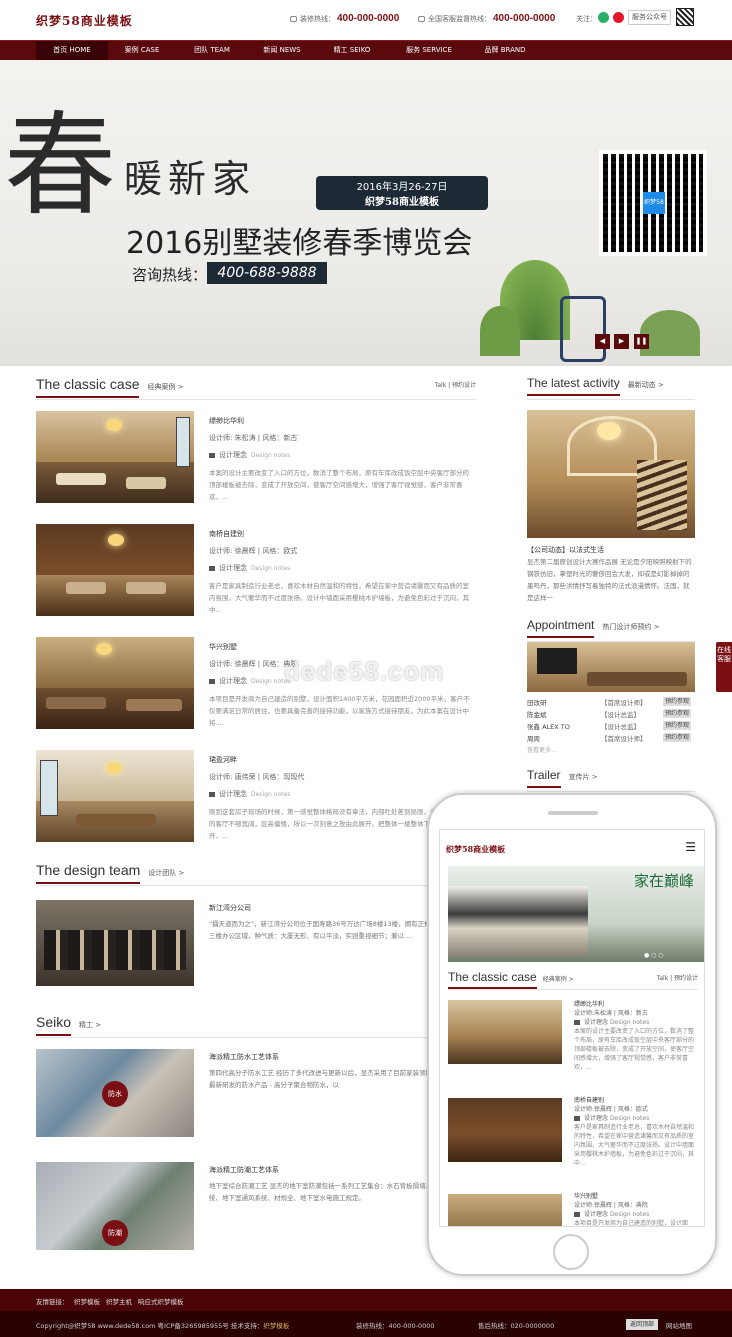  Describe the element at coordinates (537, 703) in the screenshot. I see `designer-name: 田改研` at that location.